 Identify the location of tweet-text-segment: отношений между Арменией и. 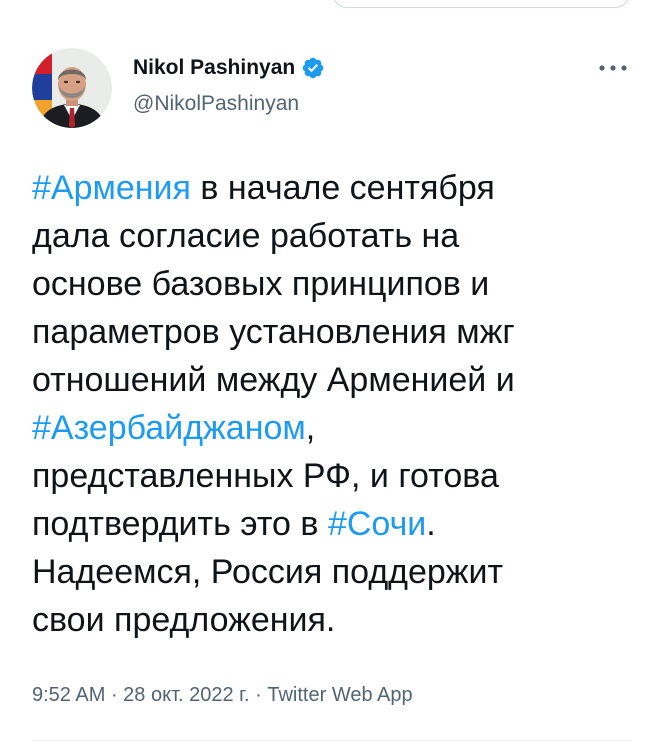
(273, 380).